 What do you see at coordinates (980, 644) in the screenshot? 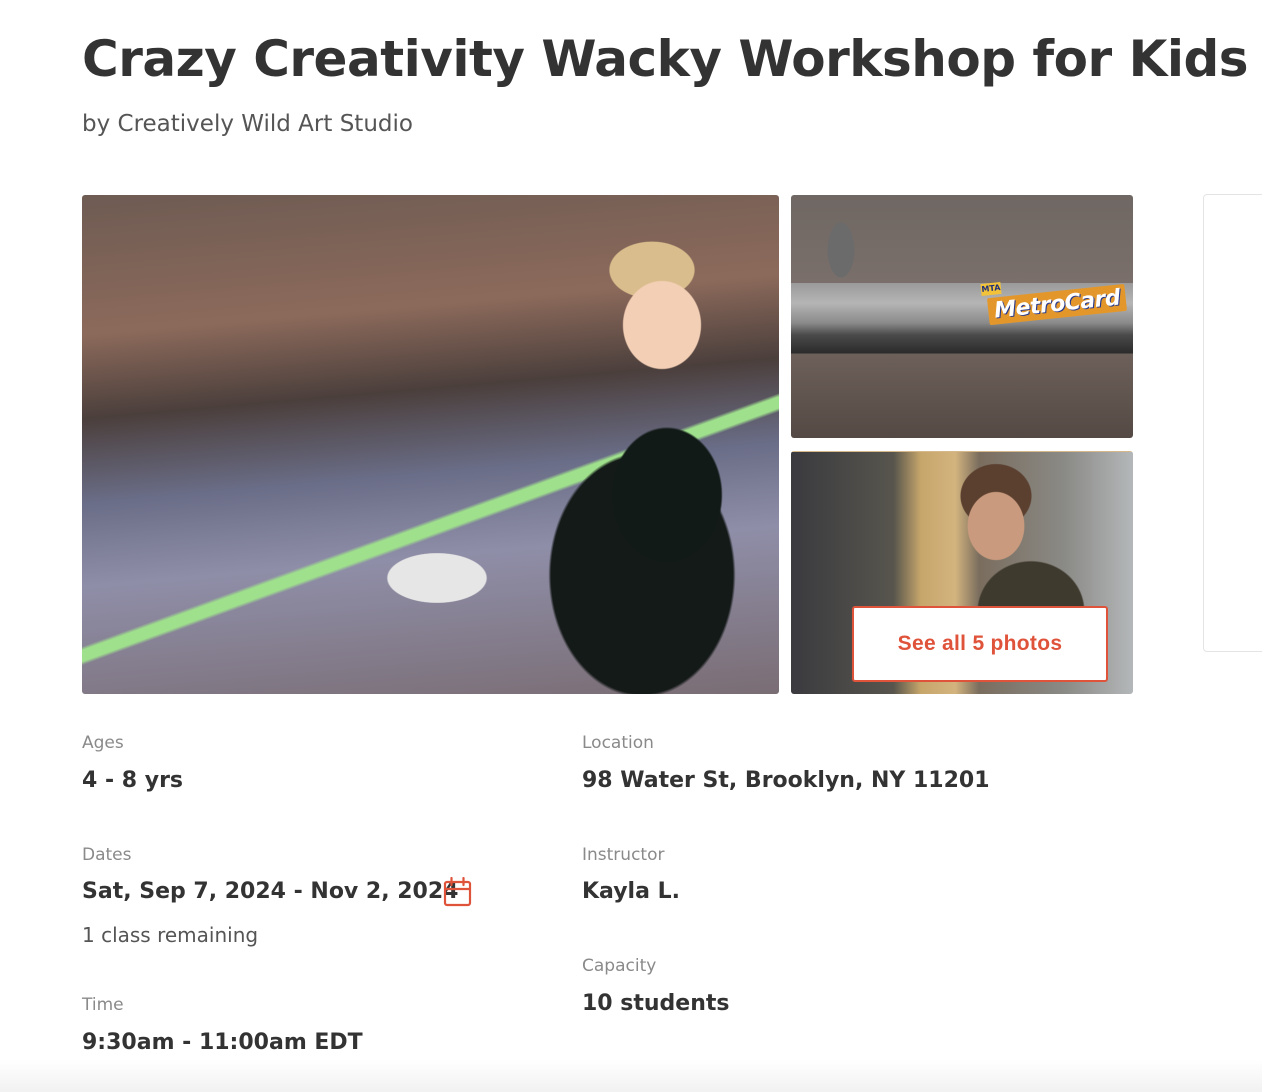
I see `see-all-photos-button: See all 5 photos` at bounding box center [980, 644].